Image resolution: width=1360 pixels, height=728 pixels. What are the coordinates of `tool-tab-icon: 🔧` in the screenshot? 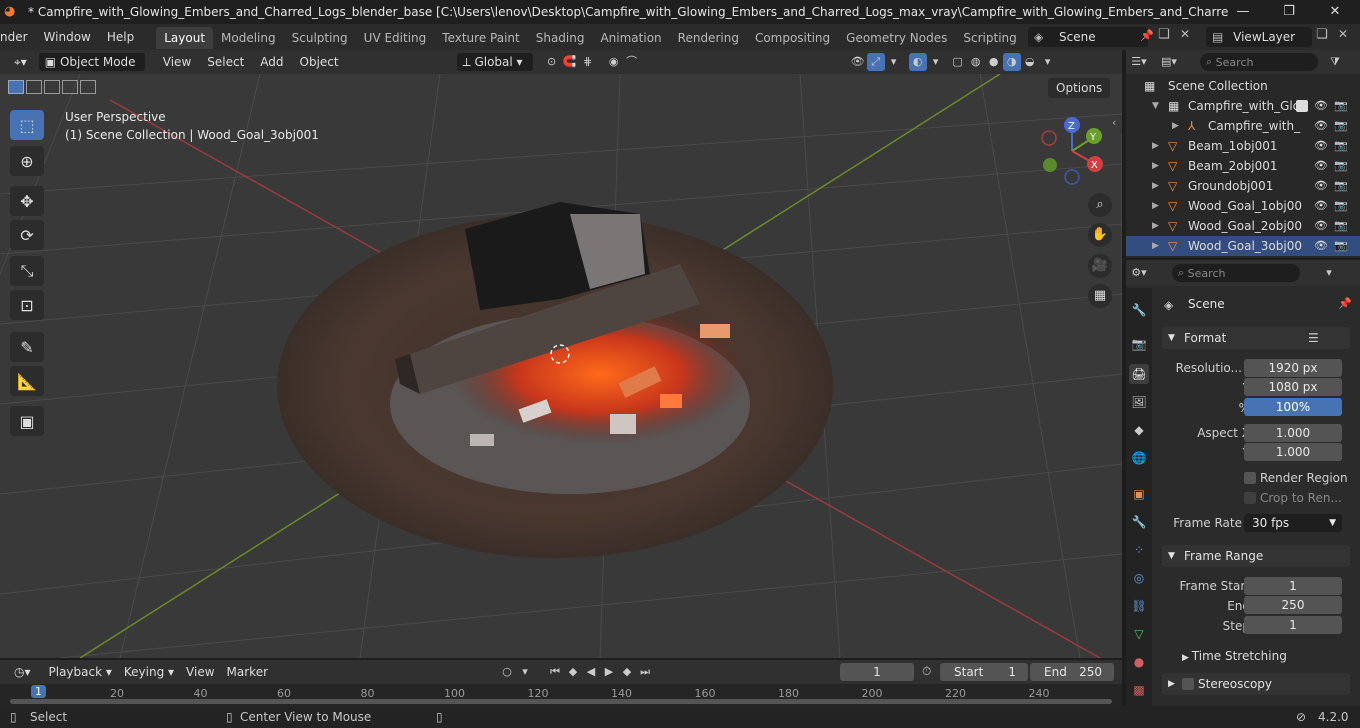 It's located at (1139, 310).